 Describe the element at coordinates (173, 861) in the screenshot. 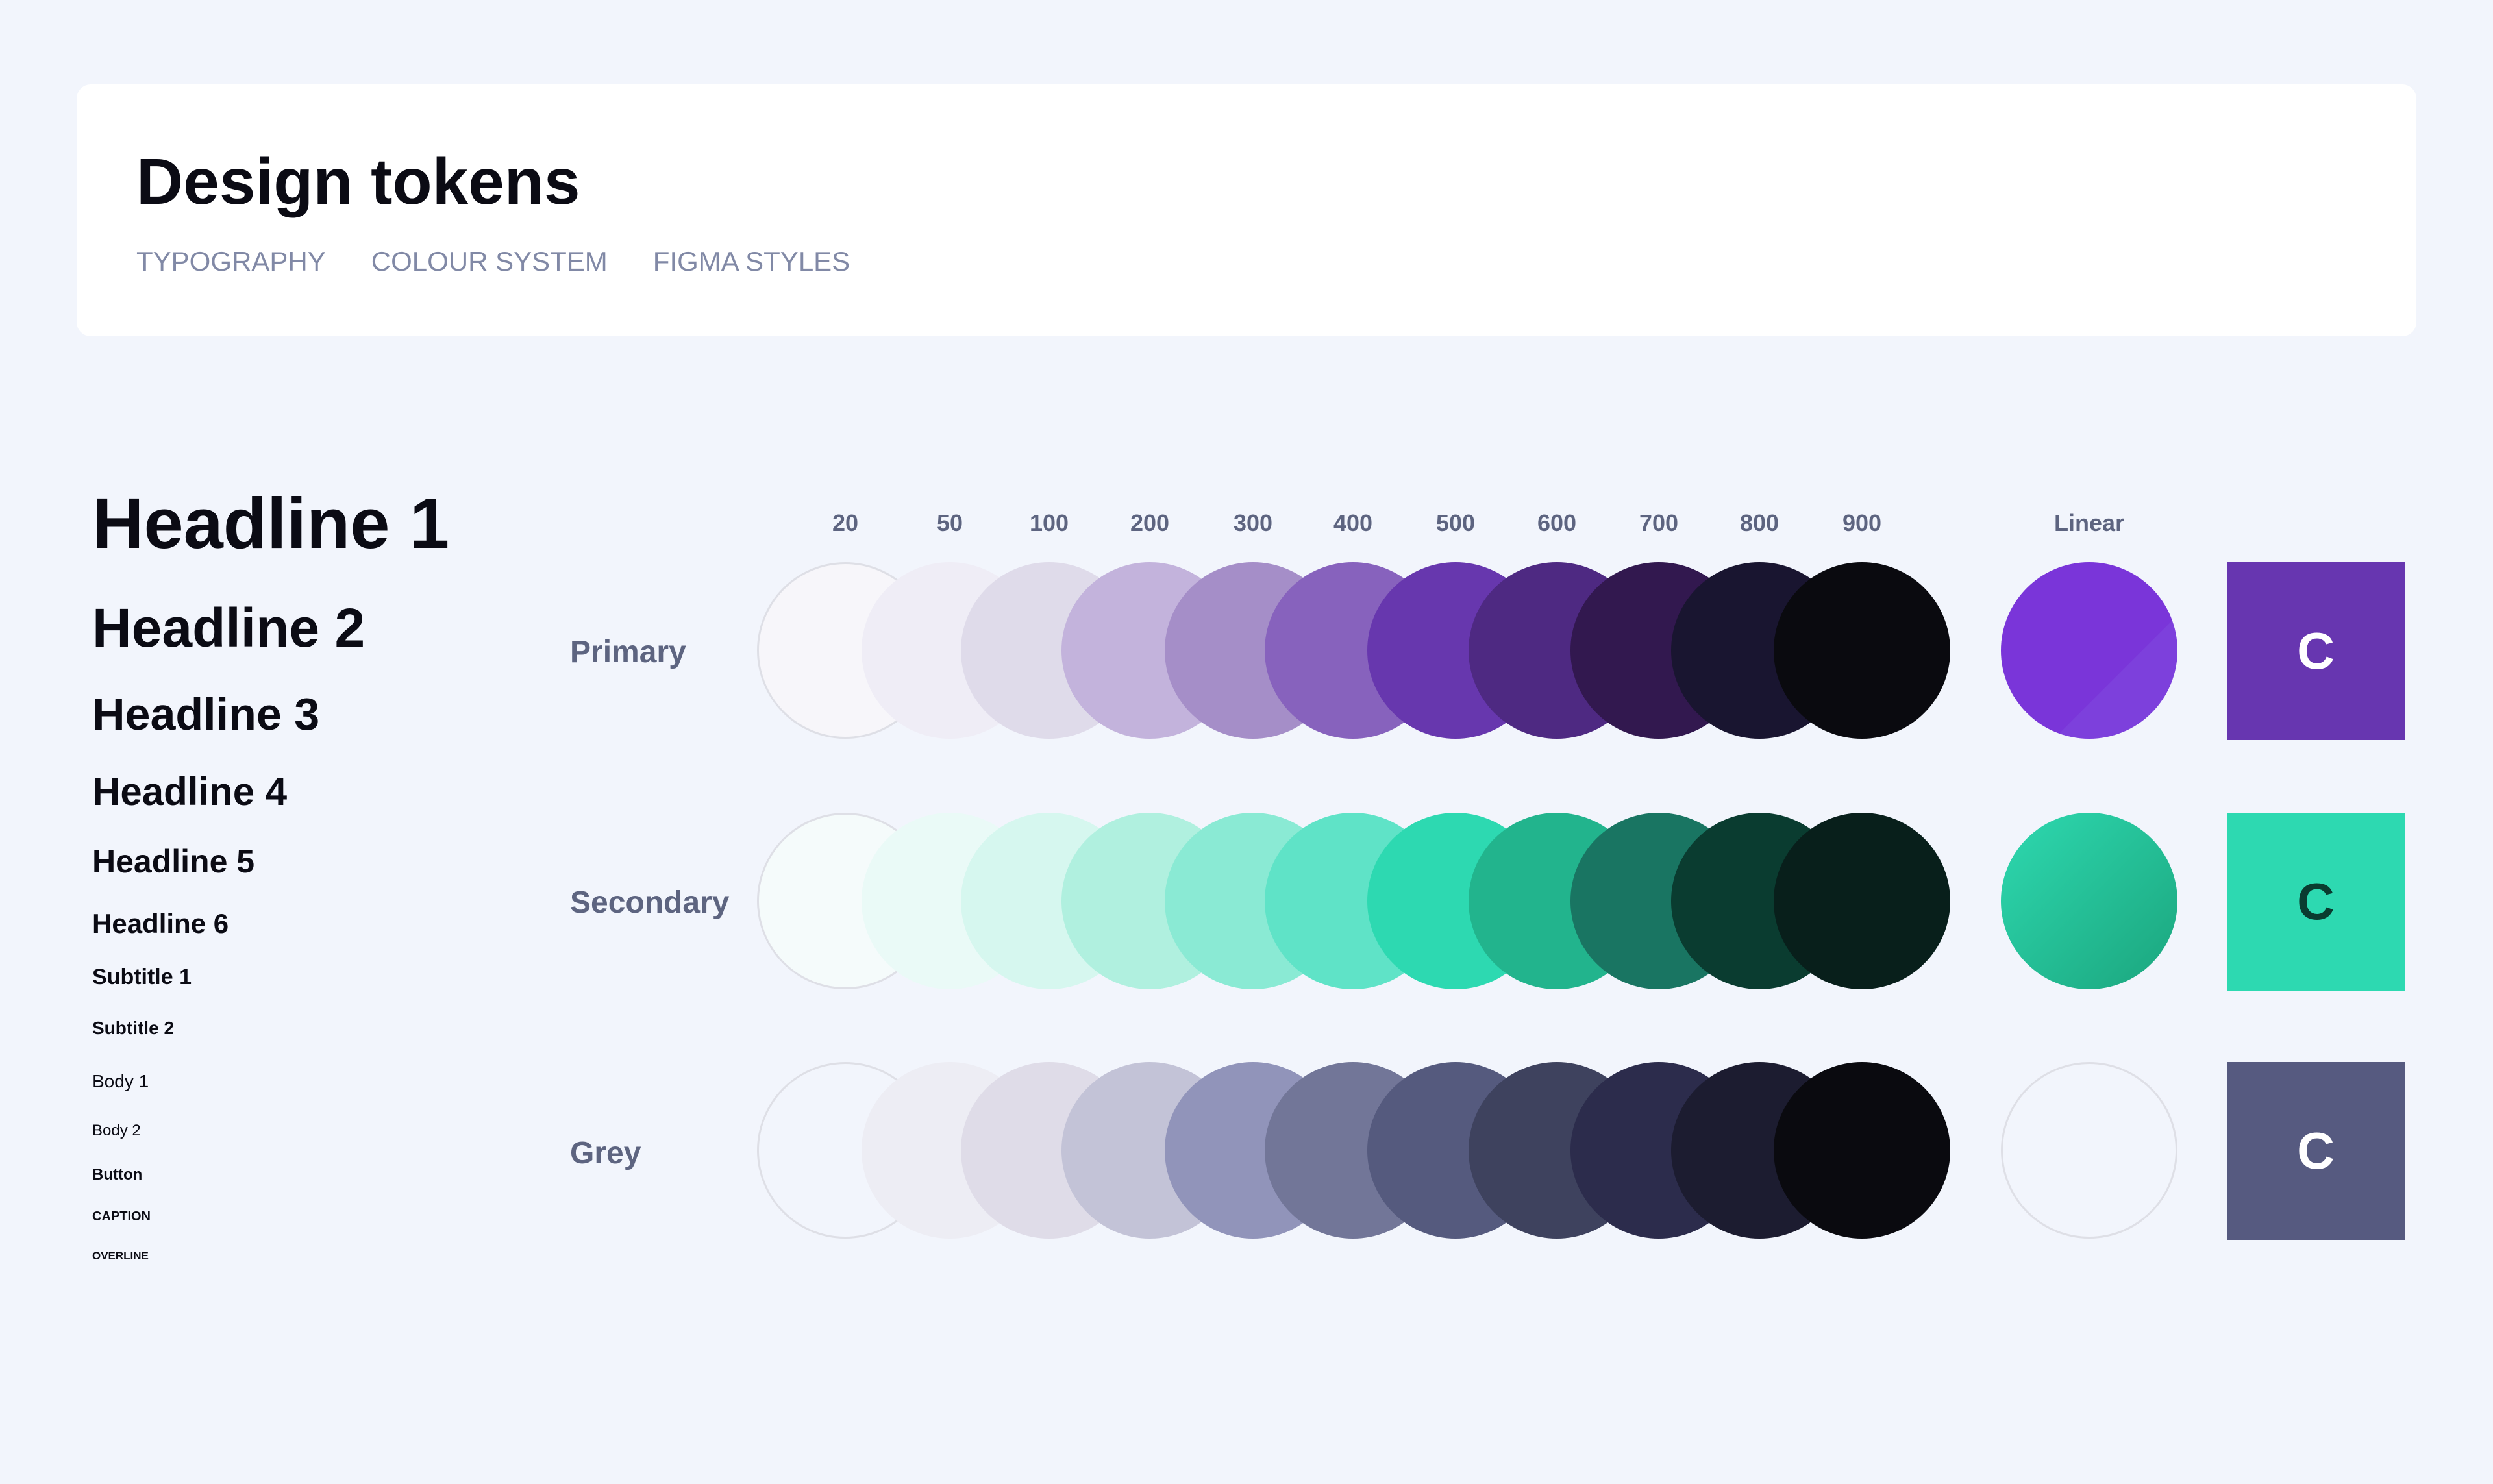

I see `headline-5-sample: Headline 5` at that location.